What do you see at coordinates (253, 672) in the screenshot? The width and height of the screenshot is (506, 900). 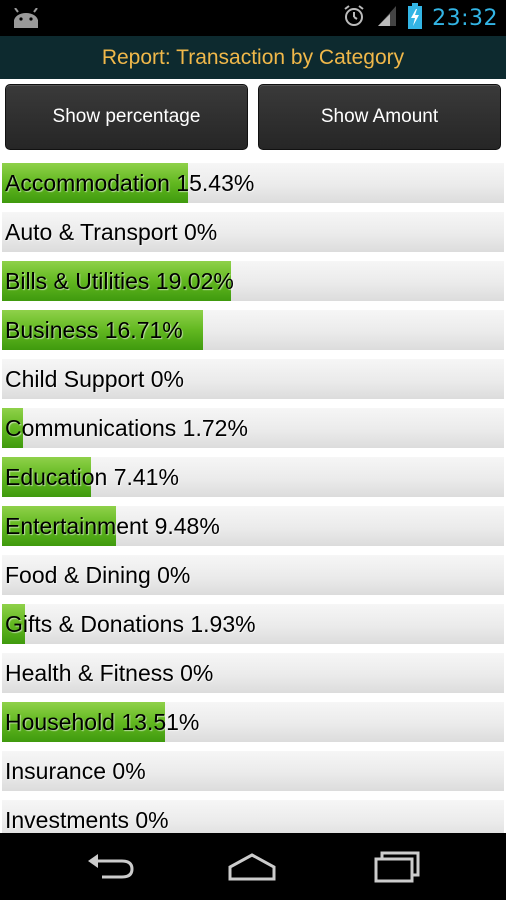 I see `category-row: Health & Fitness 0%` at bounding box center [253, 672].